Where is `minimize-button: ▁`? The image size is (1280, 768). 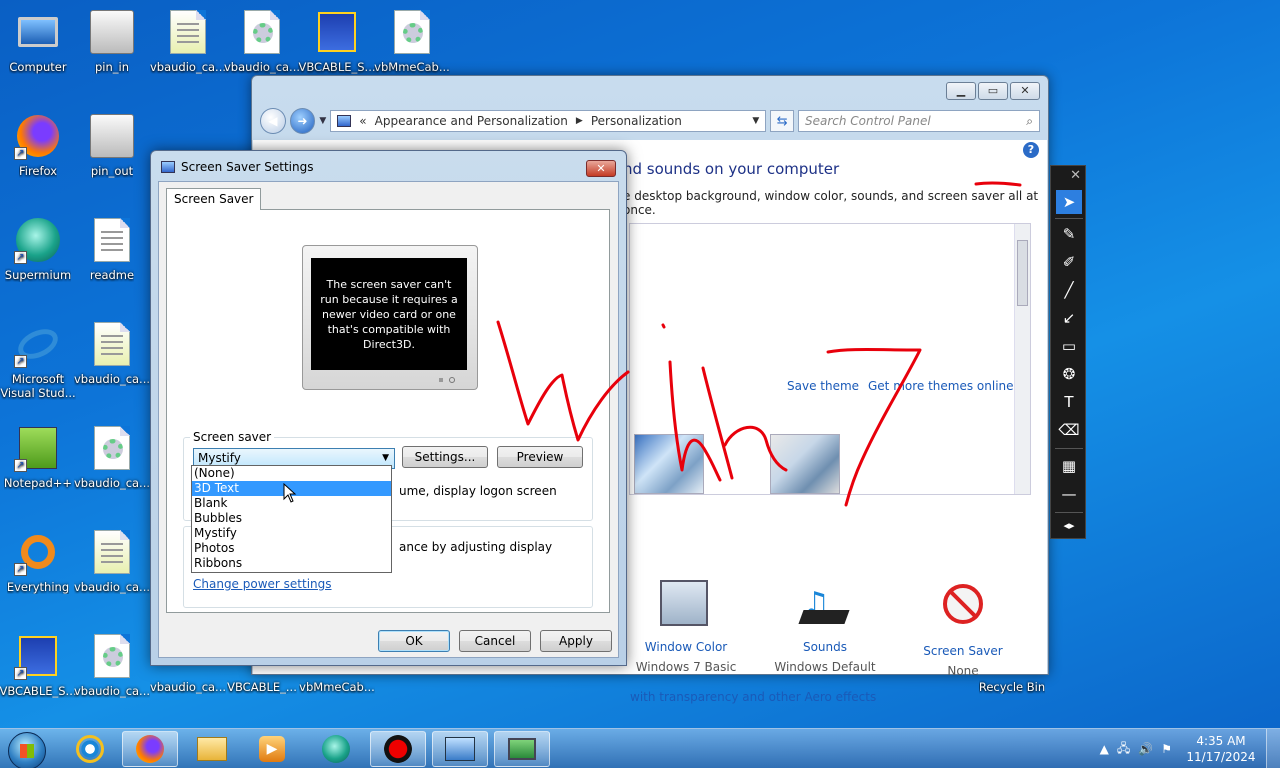 minimize-button: ▁ is located at coordinates (961, 91).